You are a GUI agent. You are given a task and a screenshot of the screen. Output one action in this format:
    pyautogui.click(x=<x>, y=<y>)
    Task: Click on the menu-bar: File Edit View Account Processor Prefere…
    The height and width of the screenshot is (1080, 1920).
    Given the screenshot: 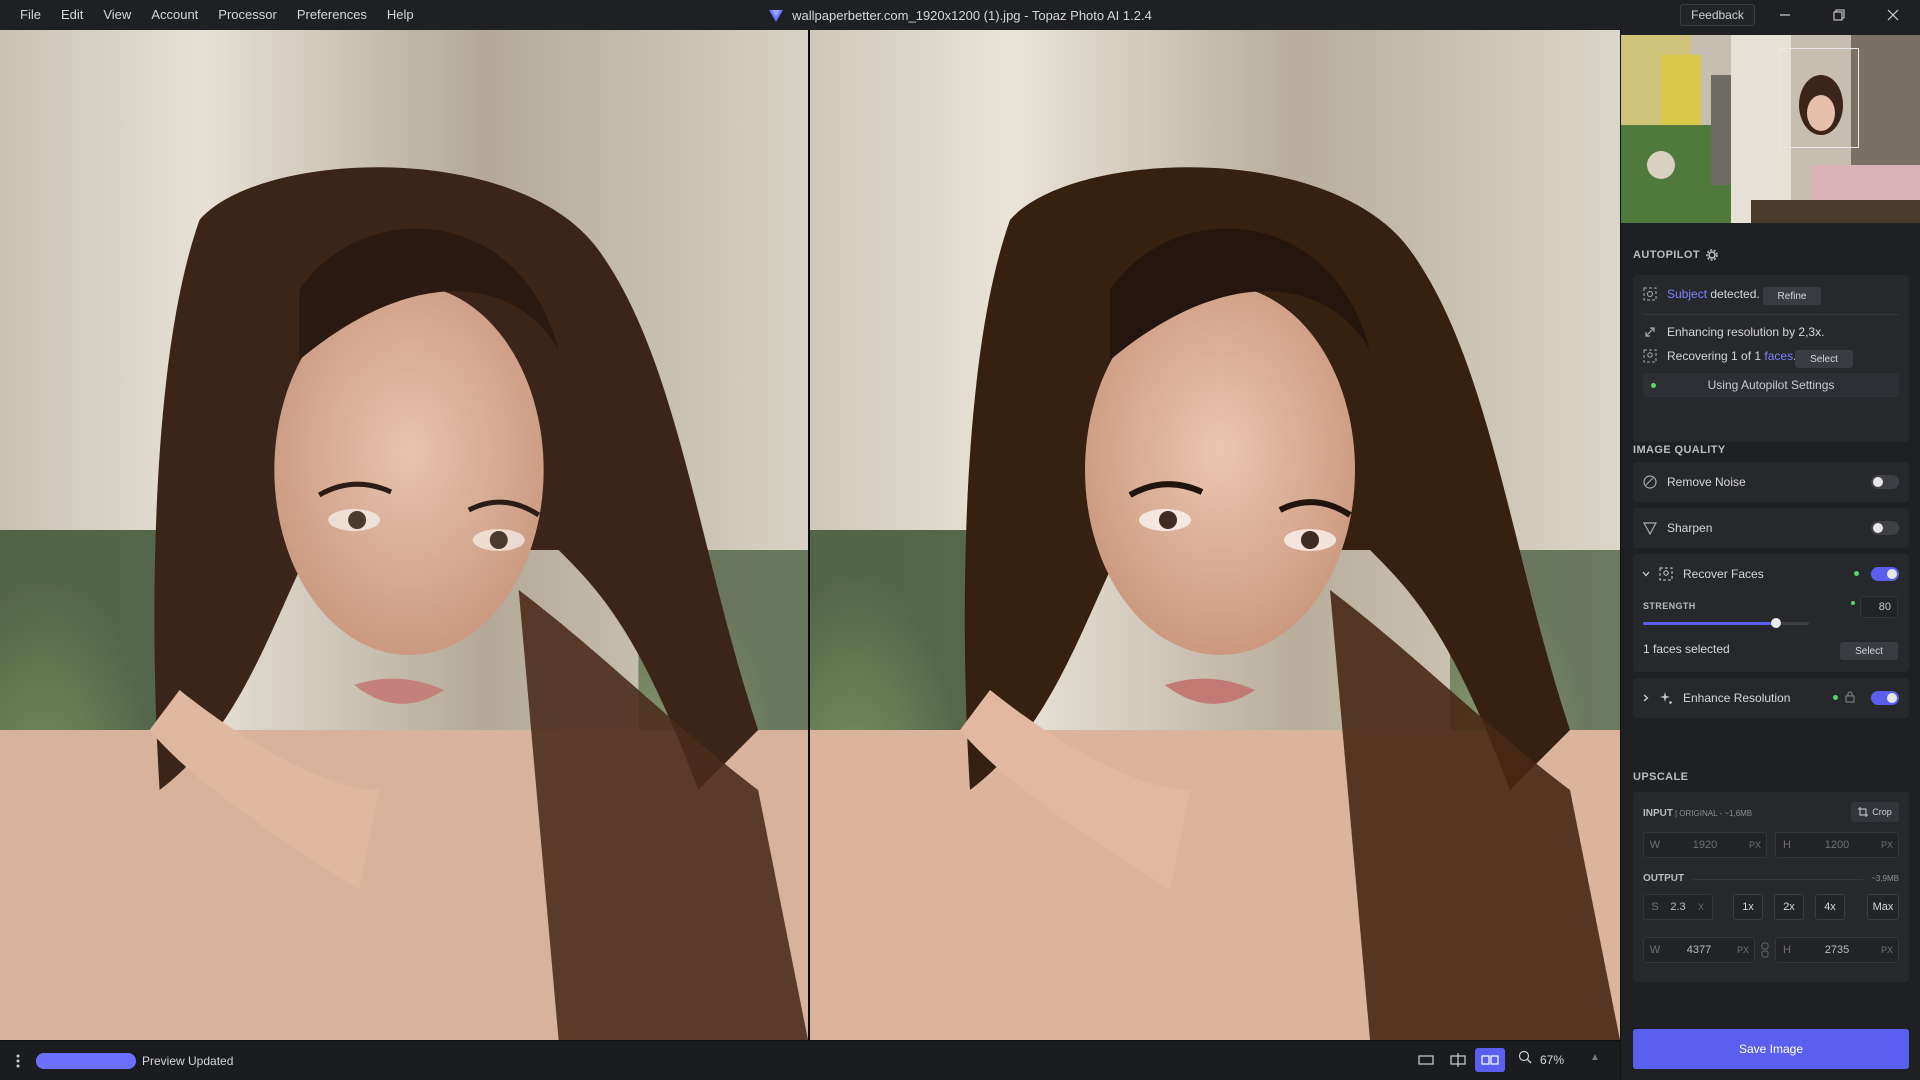 What is the action you would take?
    pyautogui.click(x=212, y=15)
    